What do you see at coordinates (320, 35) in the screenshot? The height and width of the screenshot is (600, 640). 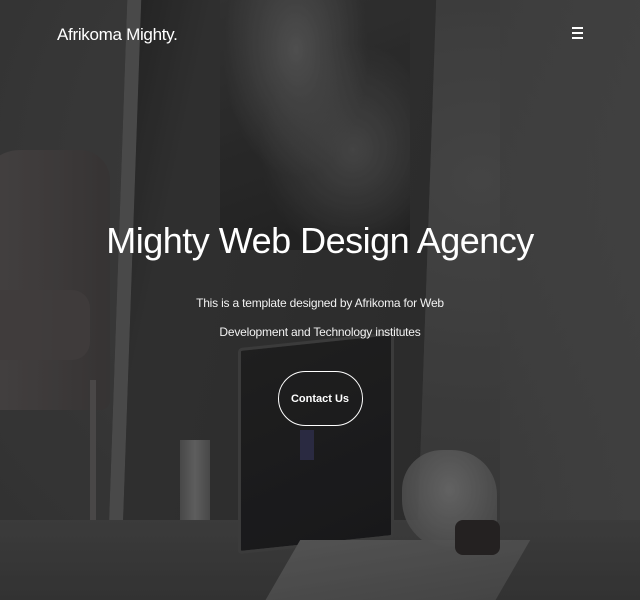 I see `navbar: Afrikoma Mighty.` at bounding box center [320, 35].